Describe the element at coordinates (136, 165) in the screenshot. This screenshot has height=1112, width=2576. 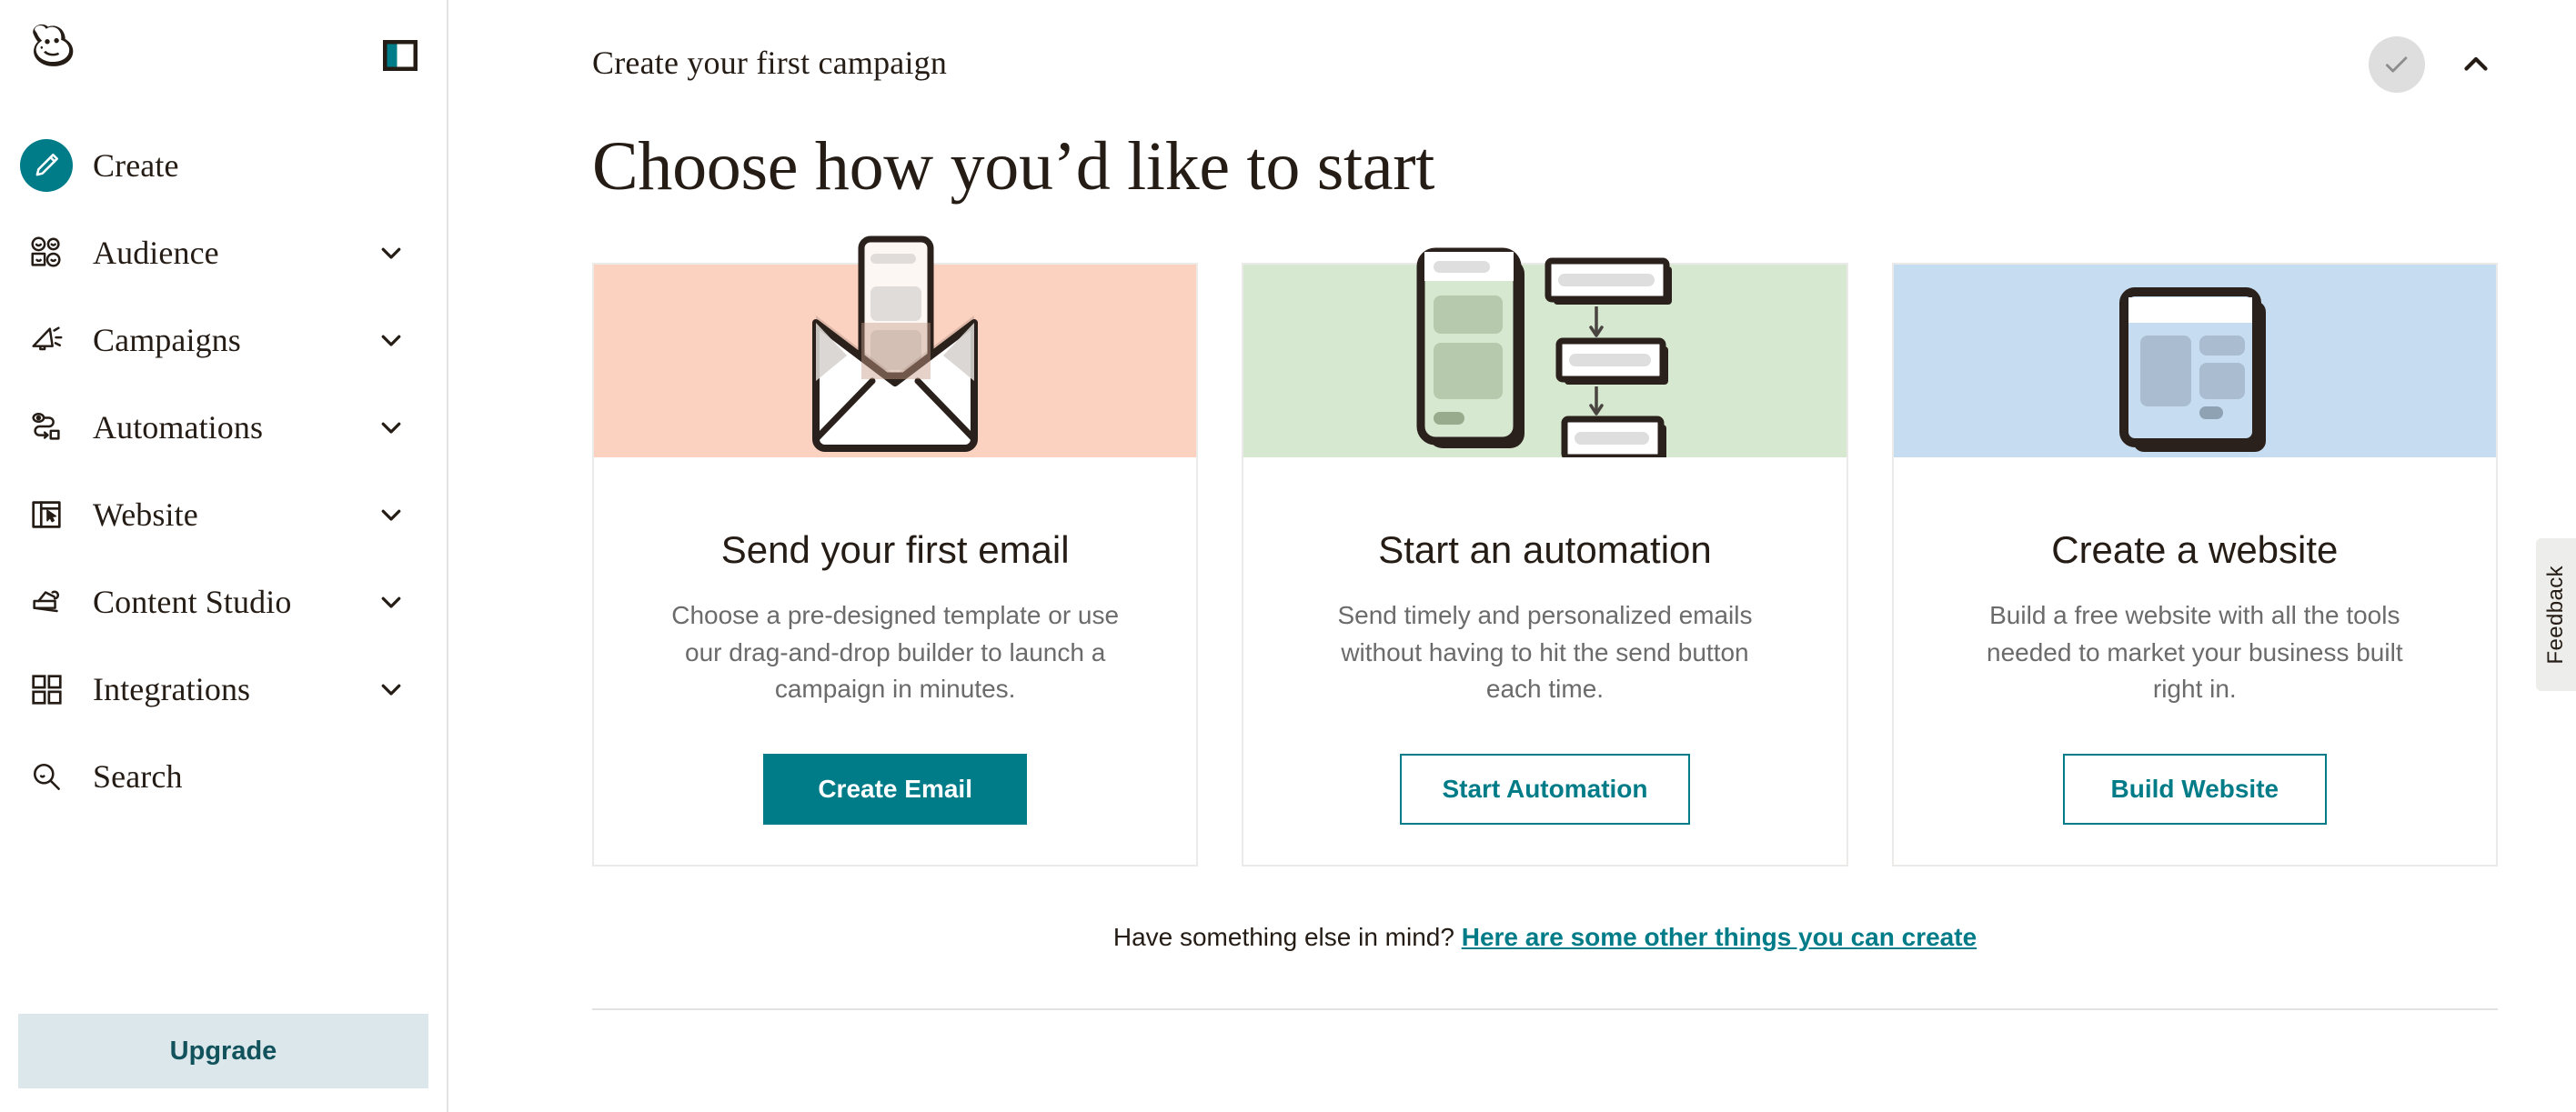
I see `sidebar-item-label: Create` at that location.